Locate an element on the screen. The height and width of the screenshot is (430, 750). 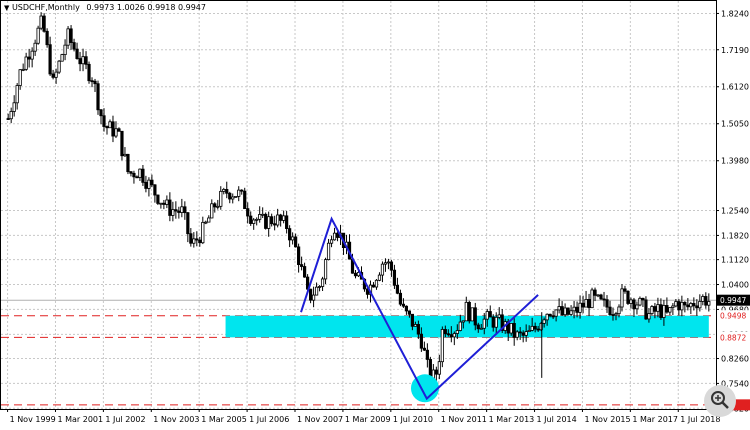
x-tick-label: 1 Jul 2006 is located at coordinates (269, 419).